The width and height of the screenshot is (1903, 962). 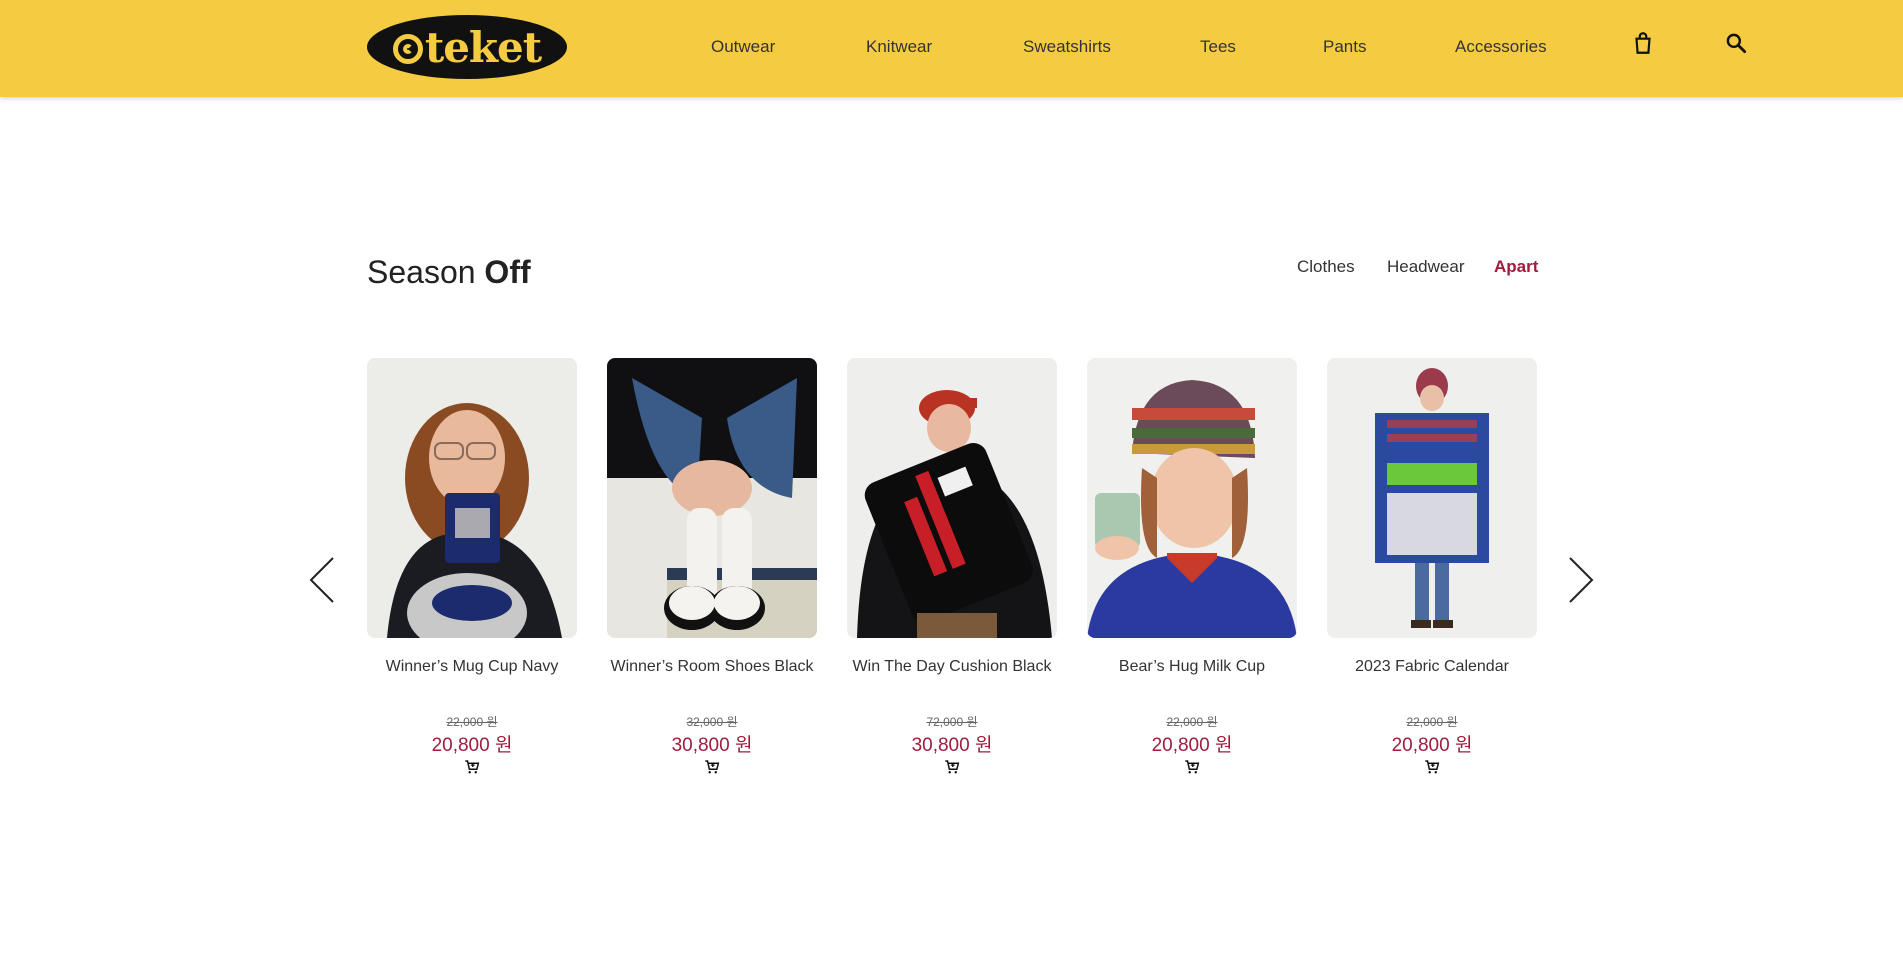 What do you see at coordinates (407, 49) in the screenshot?
I see `copyright-mark-icon` at bounding box center [407, 49].